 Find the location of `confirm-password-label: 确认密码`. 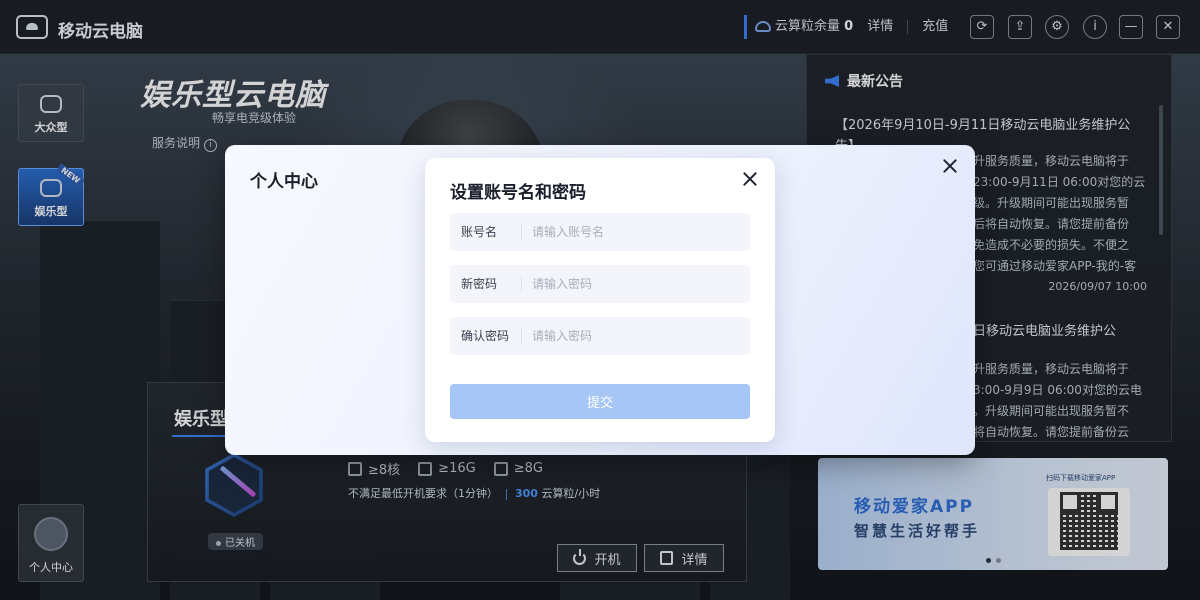

confirm-password-label: 确认密码 is located at coordinates (486, 336).